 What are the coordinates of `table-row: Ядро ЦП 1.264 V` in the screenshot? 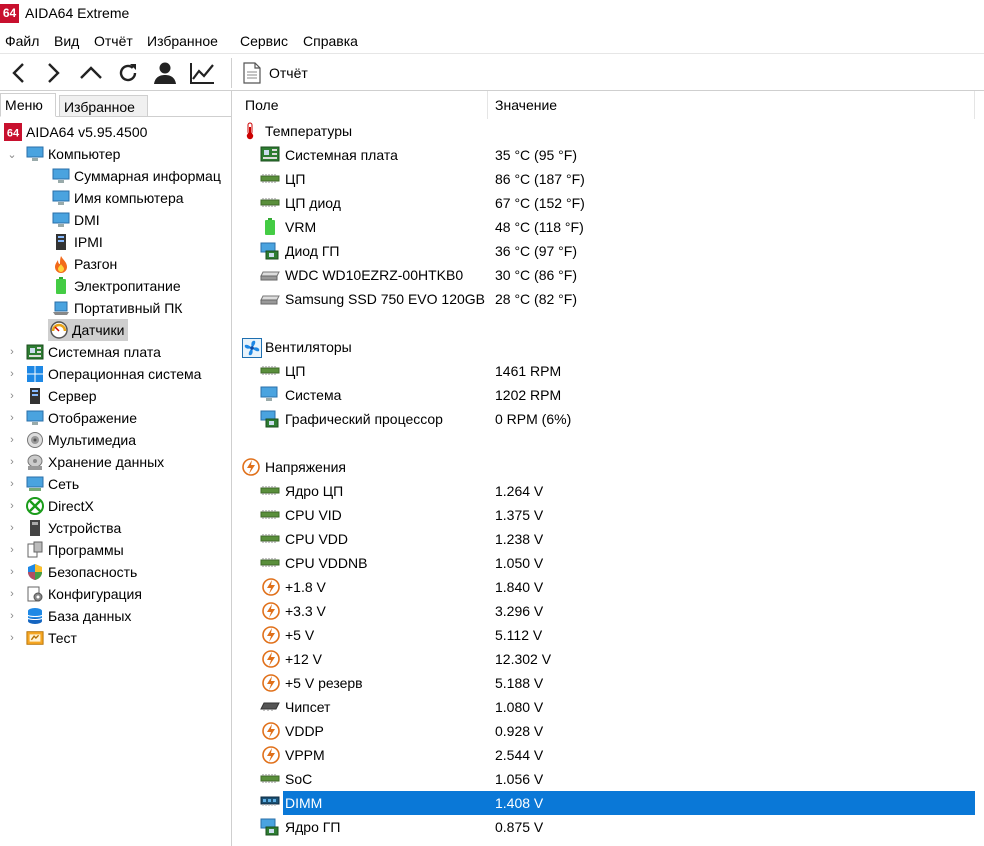 It's located at (606, 491).